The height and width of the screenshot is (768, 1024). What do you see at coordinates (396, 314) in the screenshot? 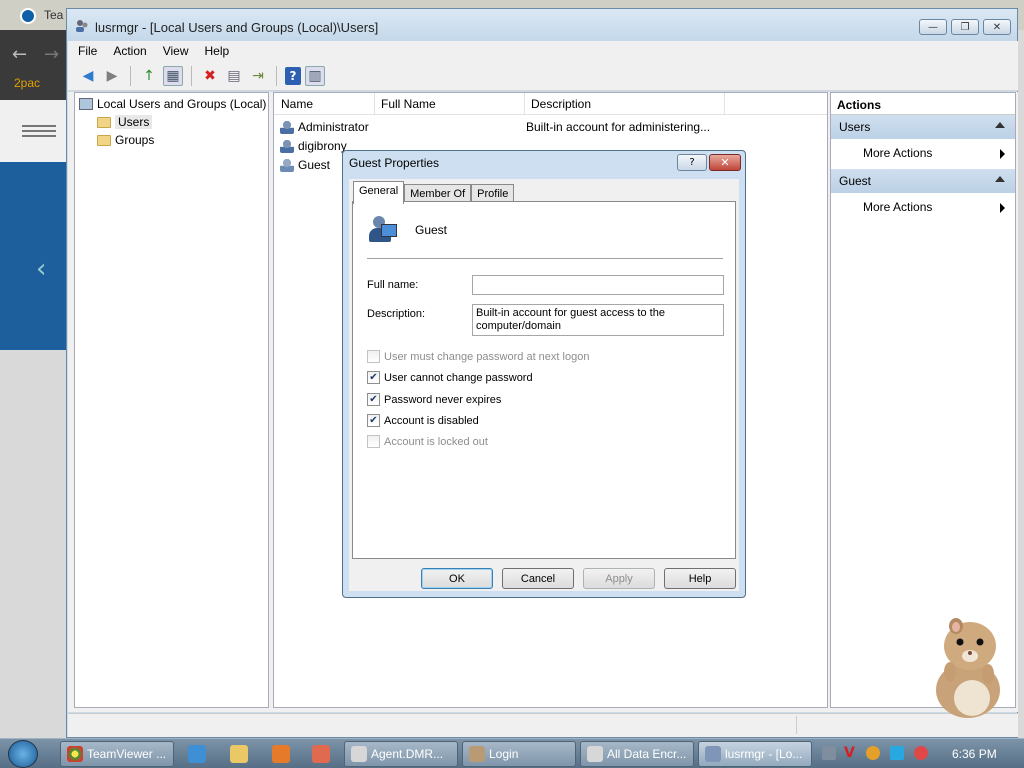
I see `description-label: Description:` at bounding box center [396, 314].